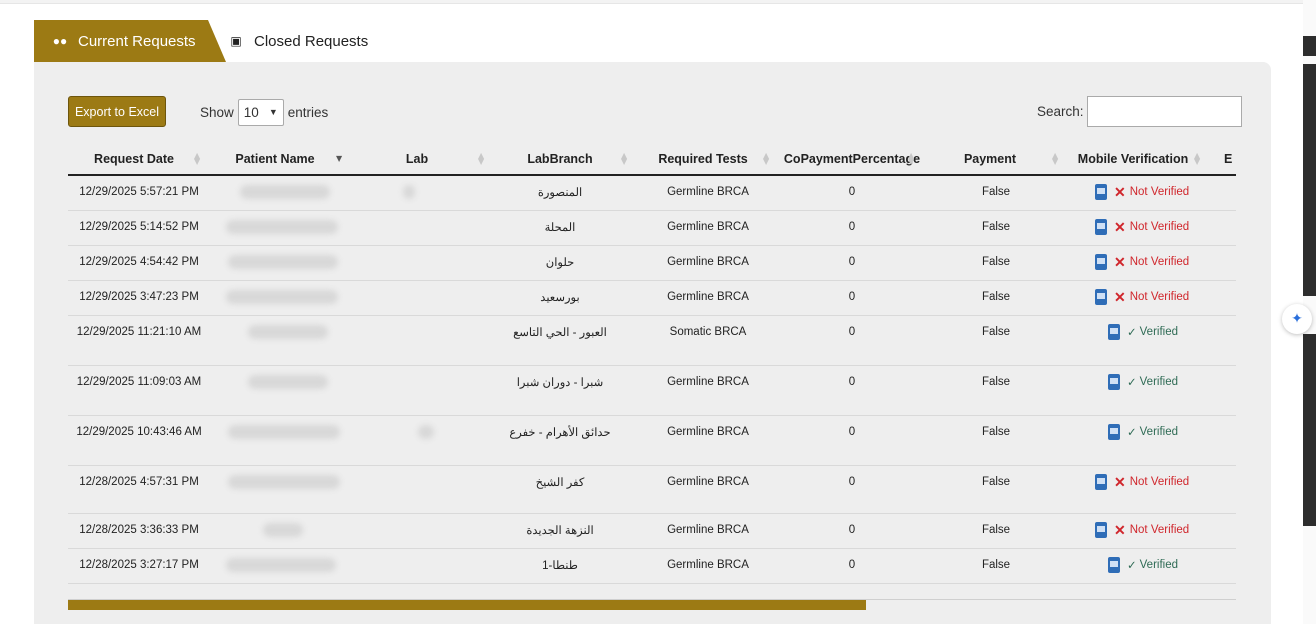  What do you see at coordinates (117, 111) in the screenshot?
I see `export-excel-button: Export to Excel` at bounding box center [117, 111].